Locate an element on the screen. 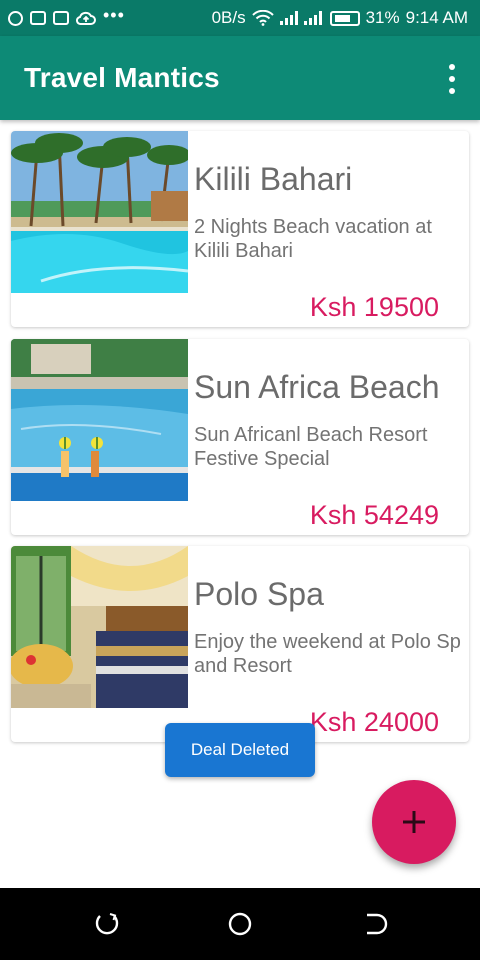  app-title: Travel Mantics is located at coordinates (122, 77).